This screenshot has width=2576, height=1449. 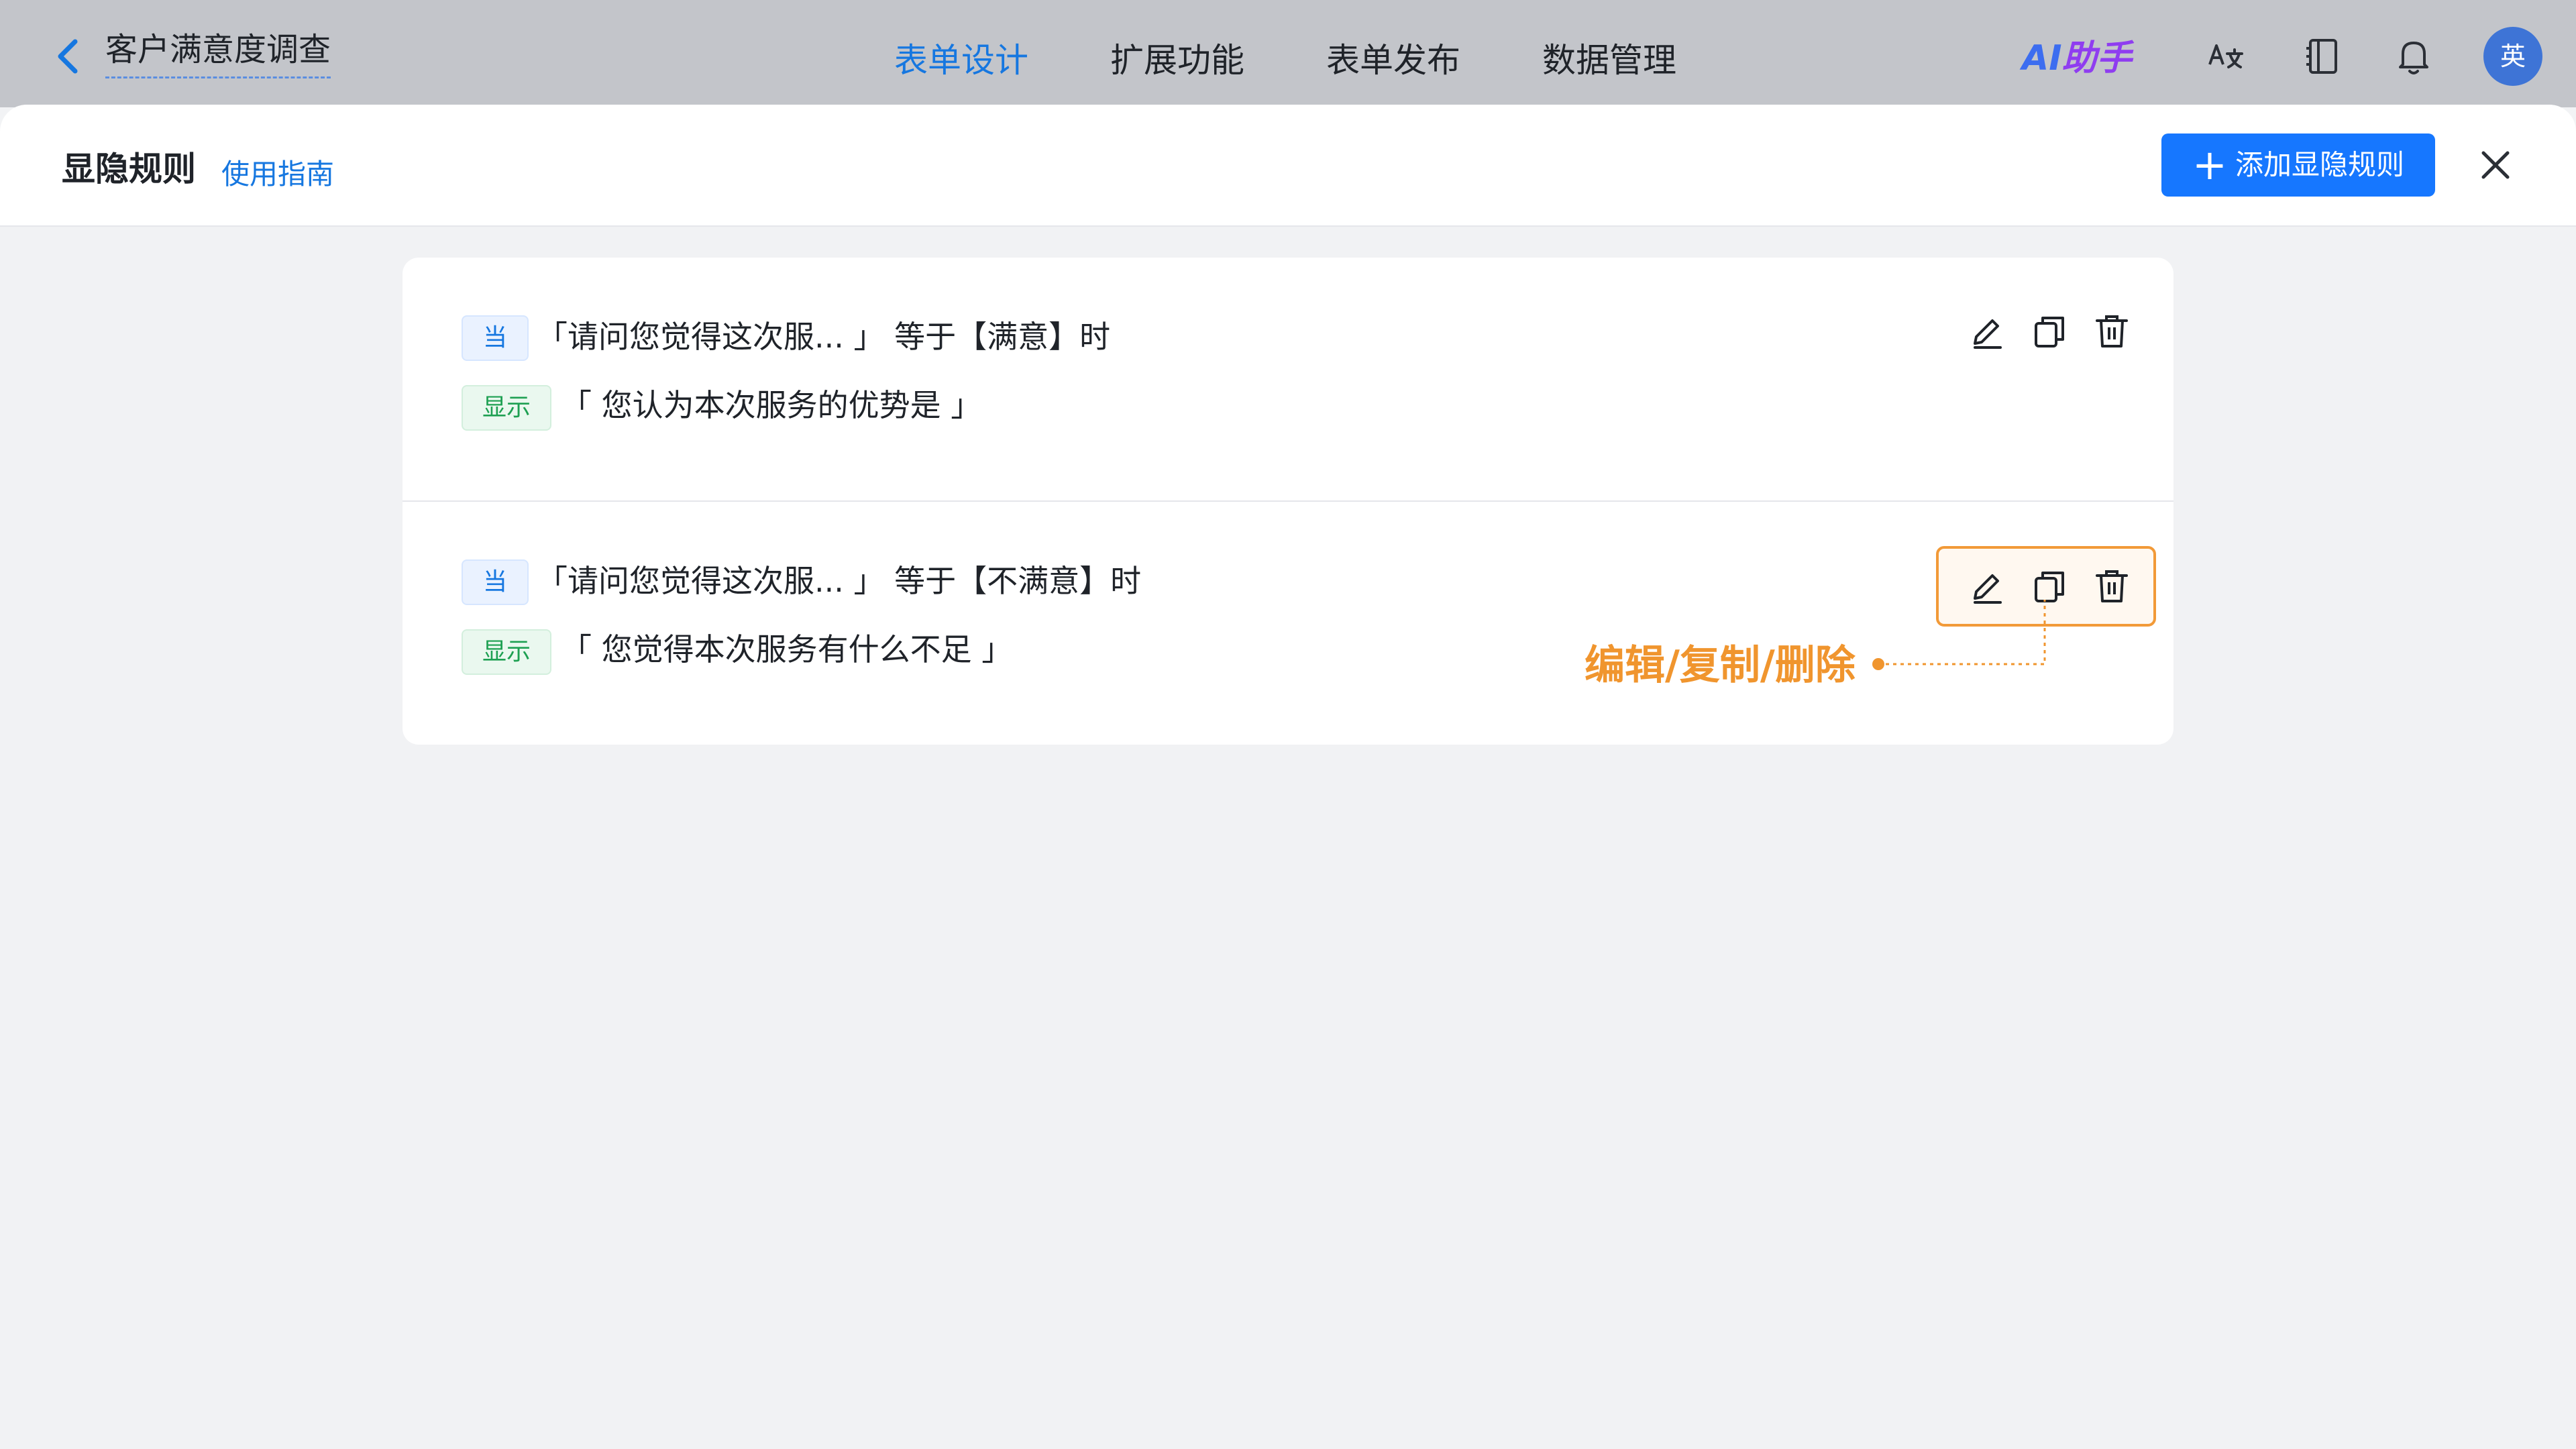 I want to click on rule-condition: 「请问您觉得这次服... 」 等于【不满意】时, so click(x=839, y=581).